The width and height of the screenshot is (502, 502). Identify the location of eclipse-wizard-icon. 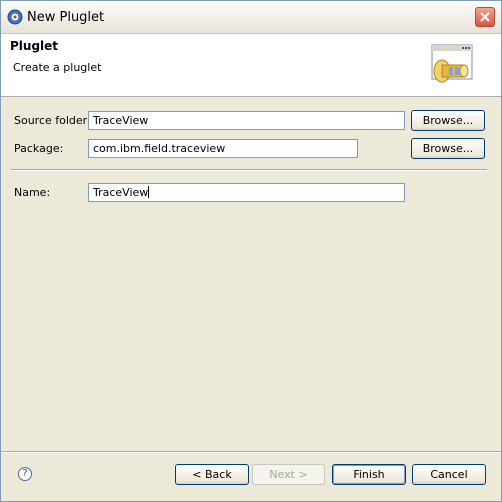
(15, 17).